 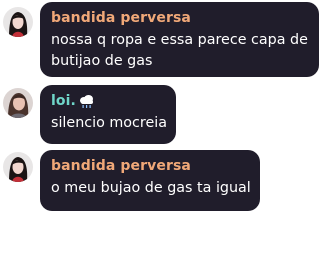 I want to click on sender-name: loi., so click(x=108, y=101).